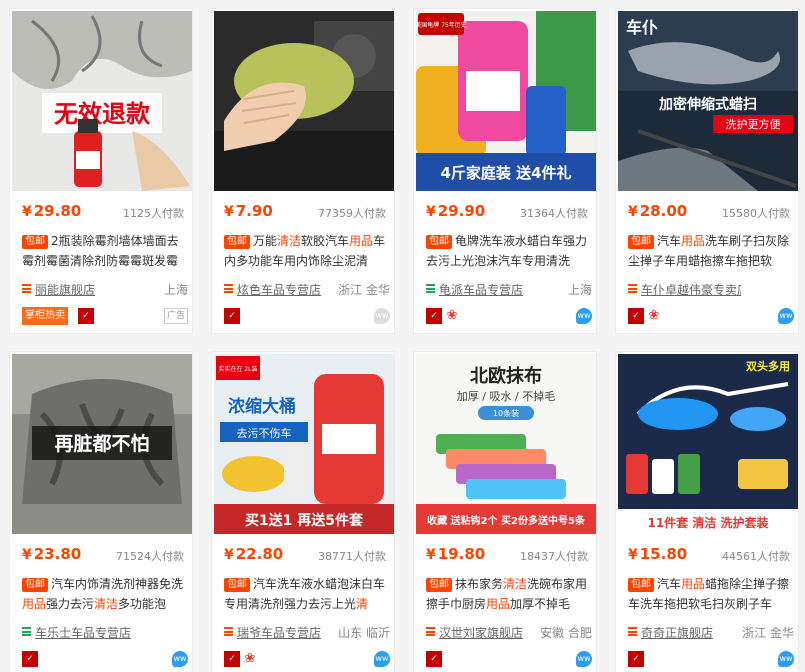  Describe the element at coordinates (509, 594) in the screenshot. I see `product-title: 包邮 抹布家务清洁洗碗布家用擦手巾厨房用品加厚不掉毛` at that location.